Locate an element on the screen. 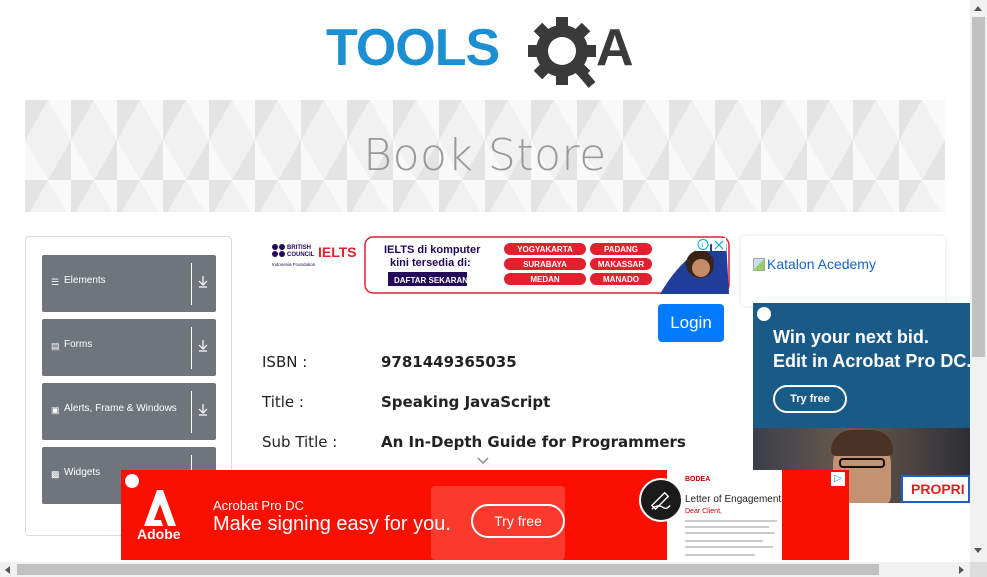  british-council-logo: BRITISH COUNCIL Indonesia Foundation is located at coordinates (294, 255).